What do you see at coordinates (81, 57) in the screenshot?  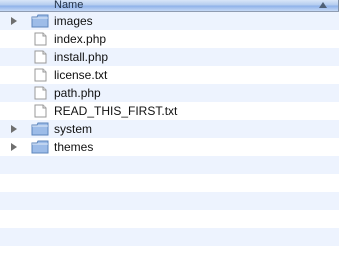 I see `item-label: install.php` at bounding box center [81, 57].